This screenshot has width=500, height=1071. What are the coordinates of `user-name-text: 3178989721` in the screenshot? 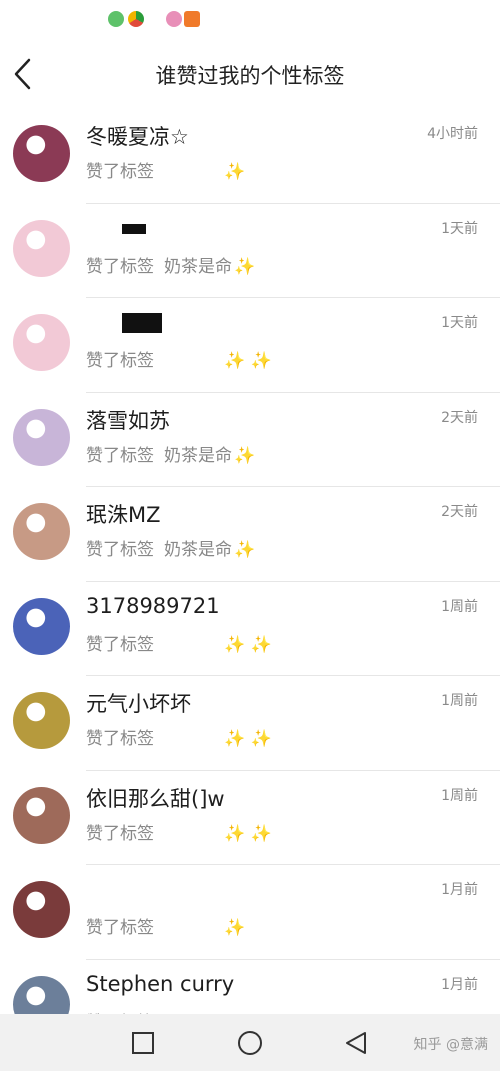 It's located at (153, 605).